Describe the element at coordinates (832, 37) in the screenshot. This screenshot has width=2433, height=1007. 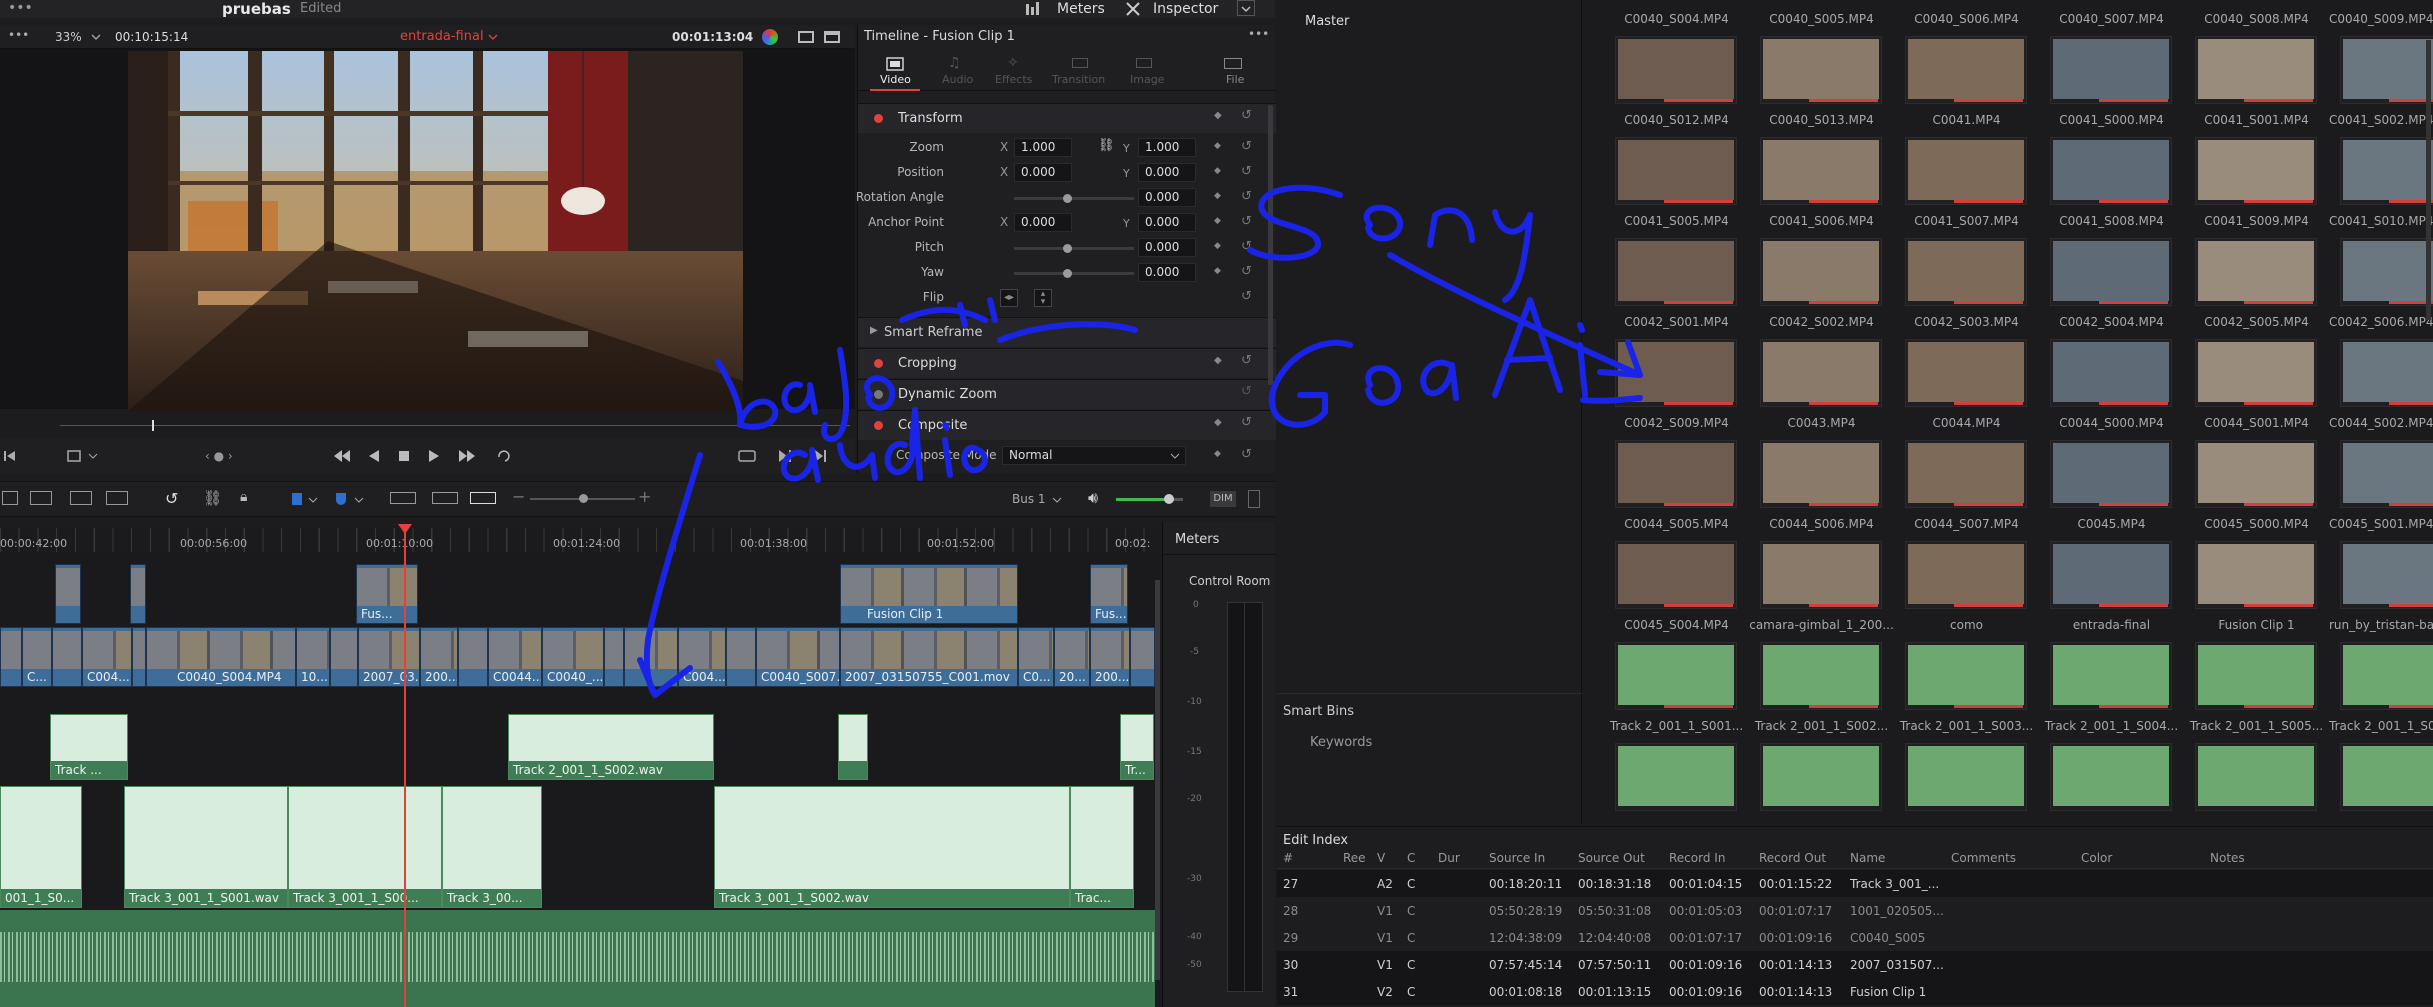
I see `cinema-mode-icon` at that location.